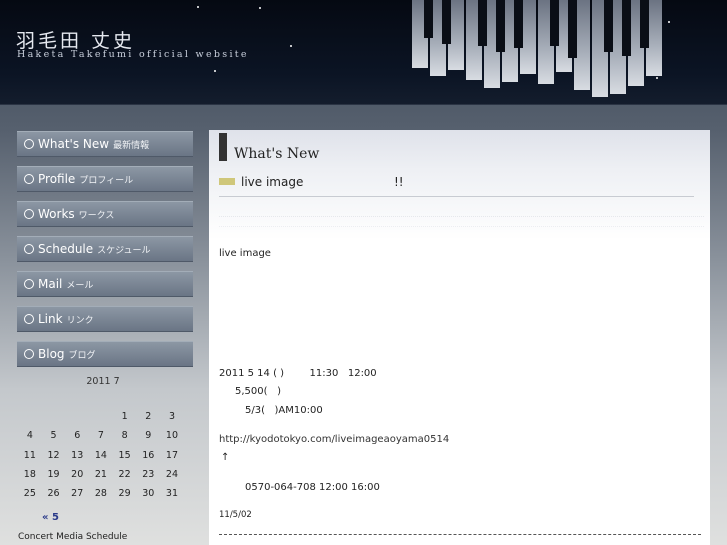 The width and height of the screenshot is (727, 545). What do you see at coordinates (225, 457) in the screenshot?
I see `up-arrow-icon: ↑` at bounding box center [225, 457].